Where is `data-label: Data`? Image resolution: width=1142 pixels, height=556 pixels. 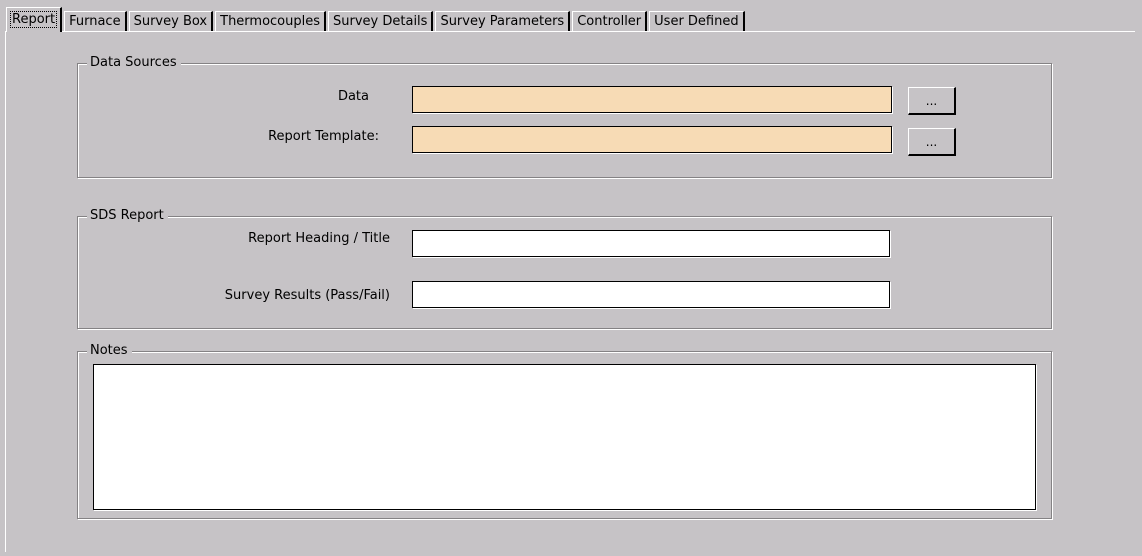
data-label: Data is located at coordinates (353, 96).